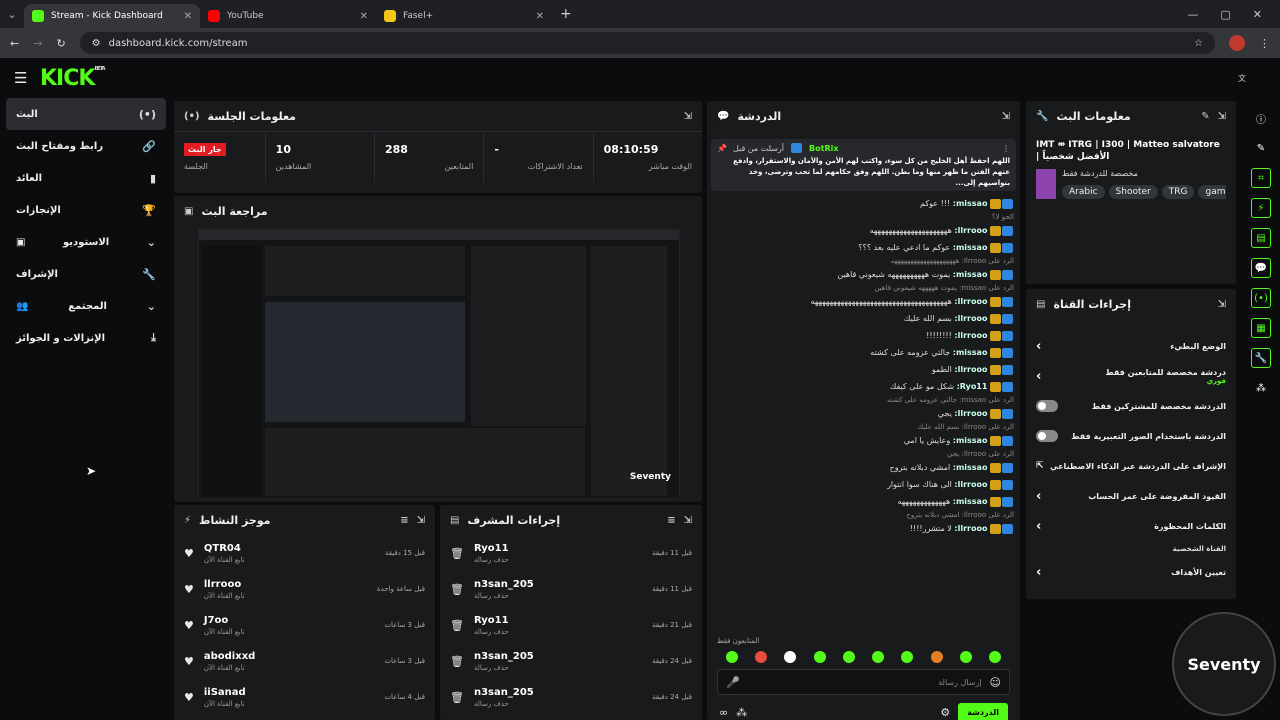 Image resolution: width=1280 pixels, height=720 pixels. I want to click on forward-icon: →, so click(37, 43).